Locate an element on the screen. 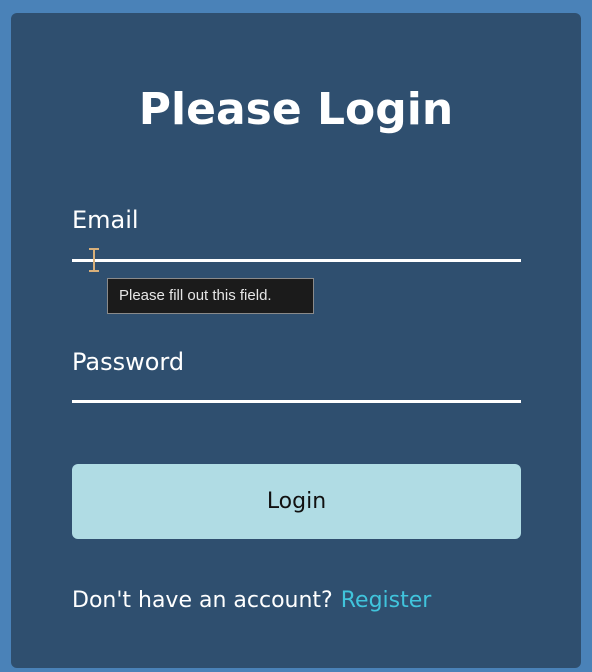 This screenshot has height=672, width=592. login-button: Login is located at coordinates (296, 501).